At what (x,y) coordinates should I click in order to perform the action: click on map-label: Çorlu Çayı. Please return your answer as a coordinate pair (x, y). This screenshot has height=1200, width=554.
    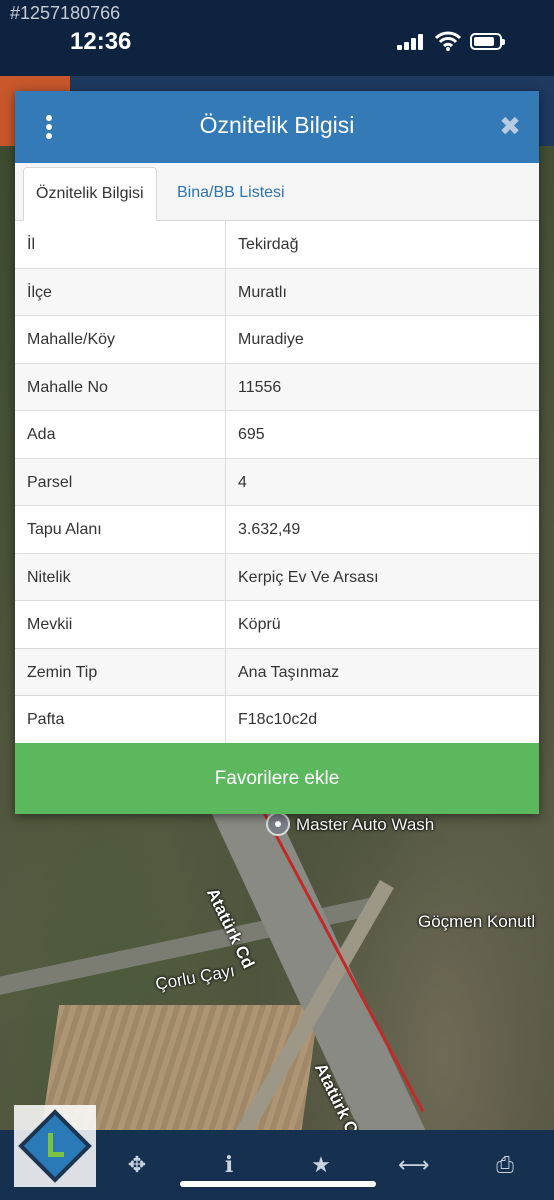
    Looking at the image, I should click on (195, 977).